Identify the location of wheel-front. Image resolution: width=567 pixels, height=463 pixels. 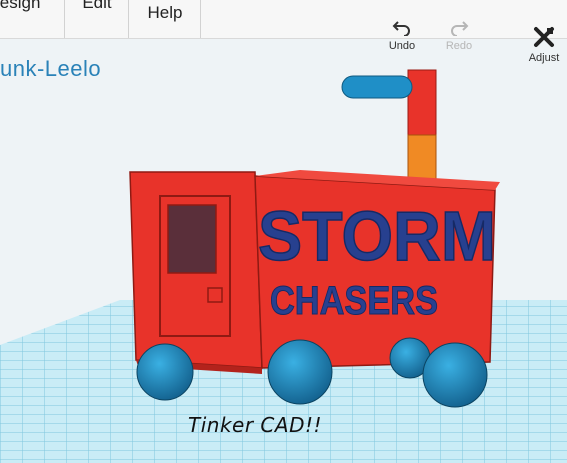
(455, 375).